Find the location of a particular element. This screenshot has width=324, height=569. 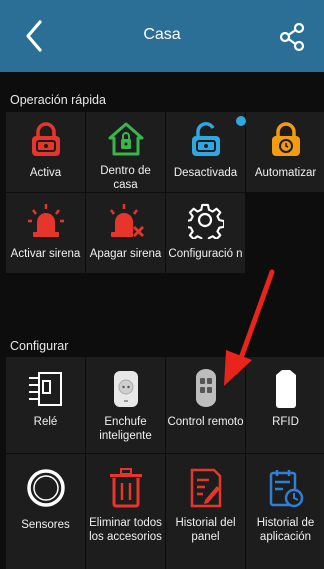

lock-open-icon is located at coordinates (205, 139).